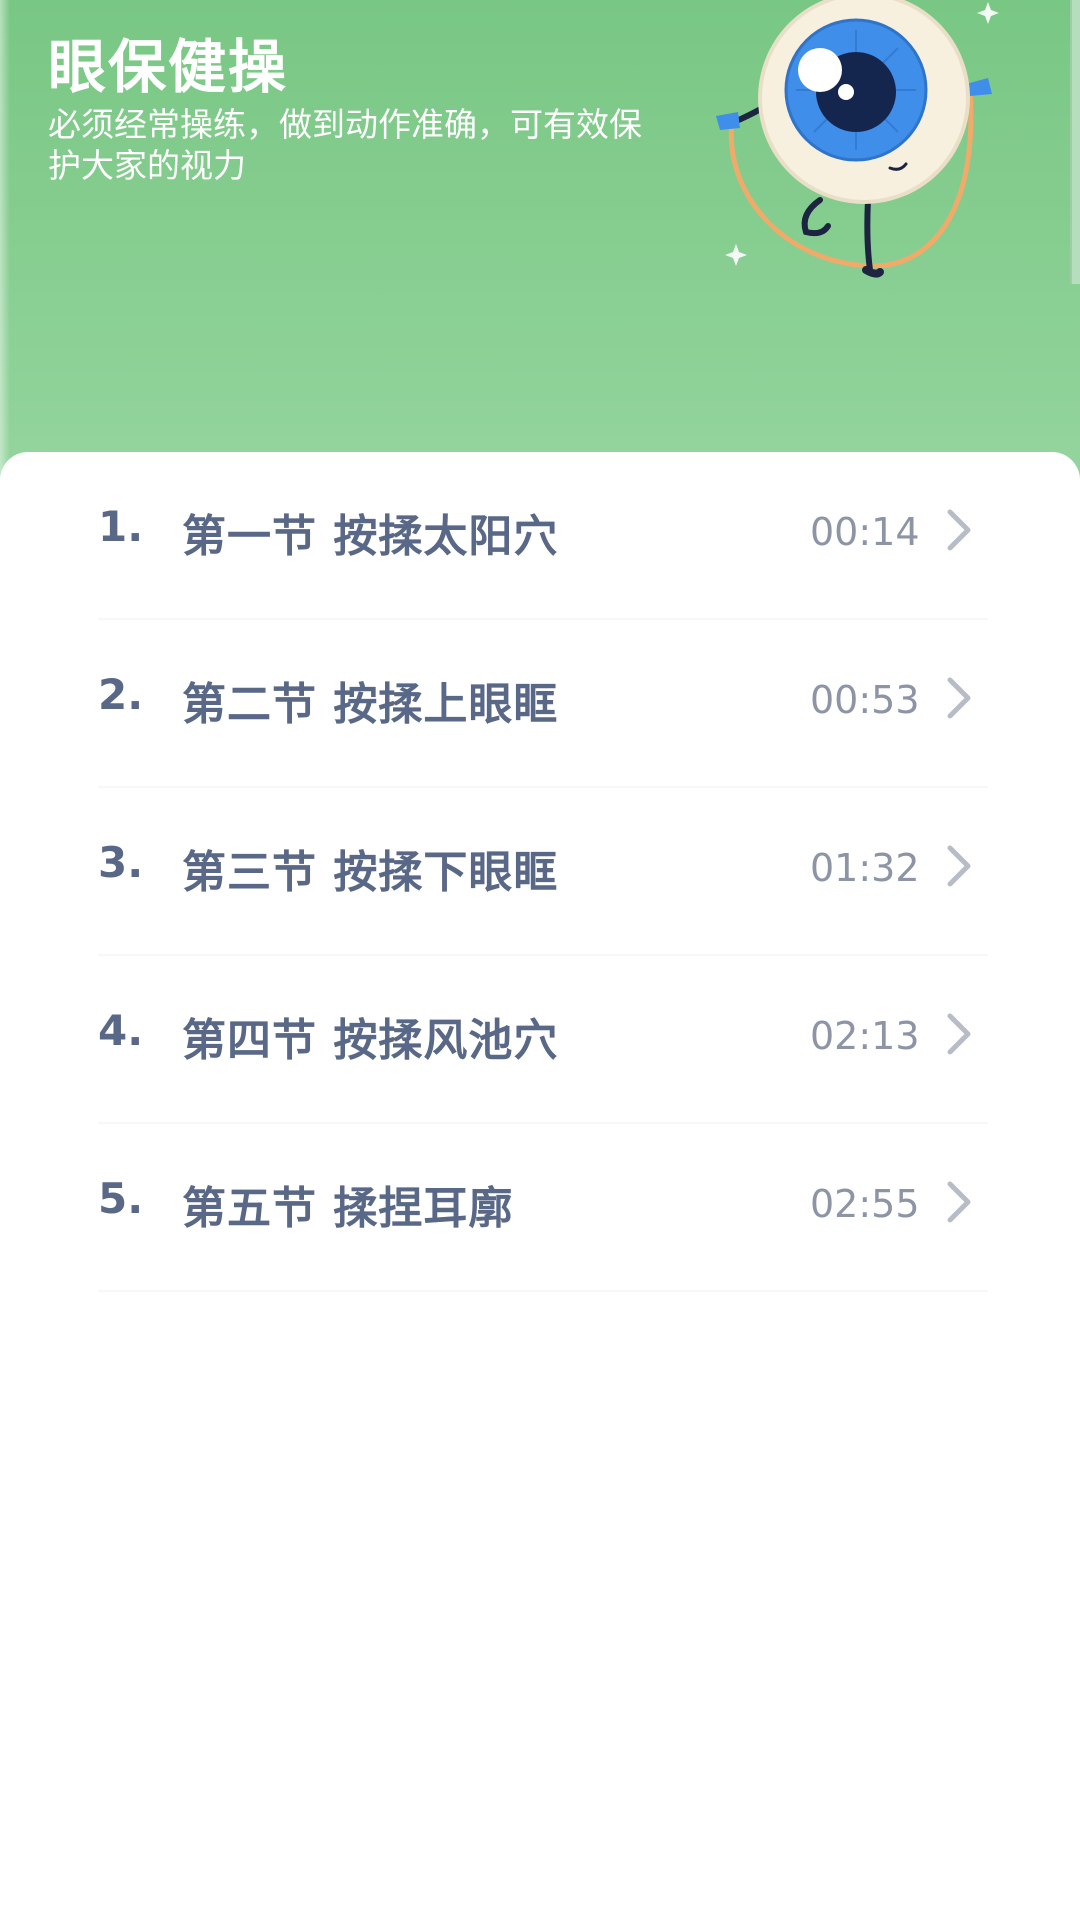  I want to click on list-item-section-5: 5. 第五节 揉捏耳廓 02:55, so click(538, 1208).